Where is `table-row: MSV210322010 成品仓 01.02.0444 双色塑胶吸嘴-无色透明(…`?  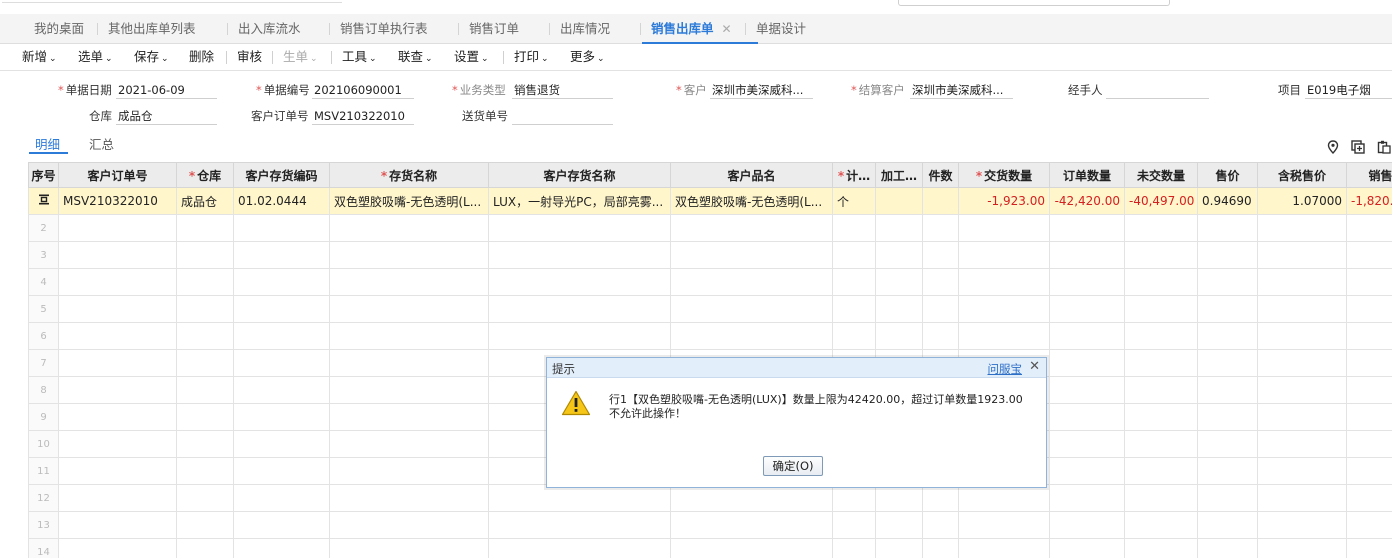
table-row: MSV210322010 成品仓 01.02.0444 双色塑胶吸嘴-无色透明(… is located at coordinates (710, 201).